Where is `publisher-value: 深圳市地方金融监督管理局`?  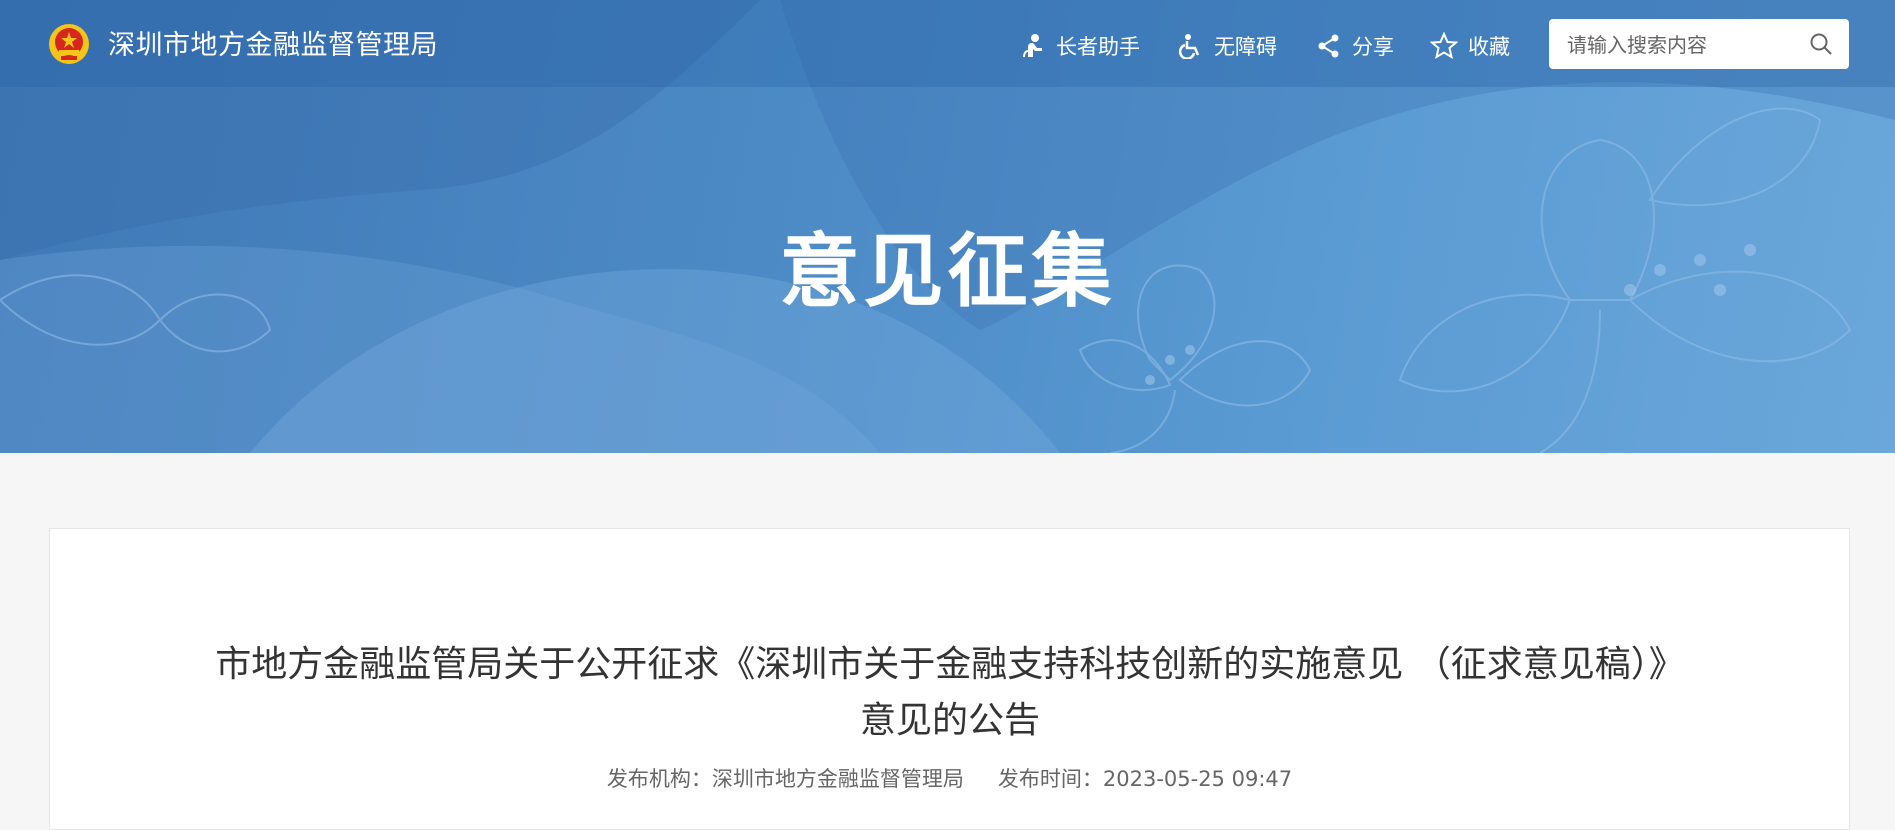
publisher-value: 深圳市地方金融监督管理局 is located at coordinates (837, 779).